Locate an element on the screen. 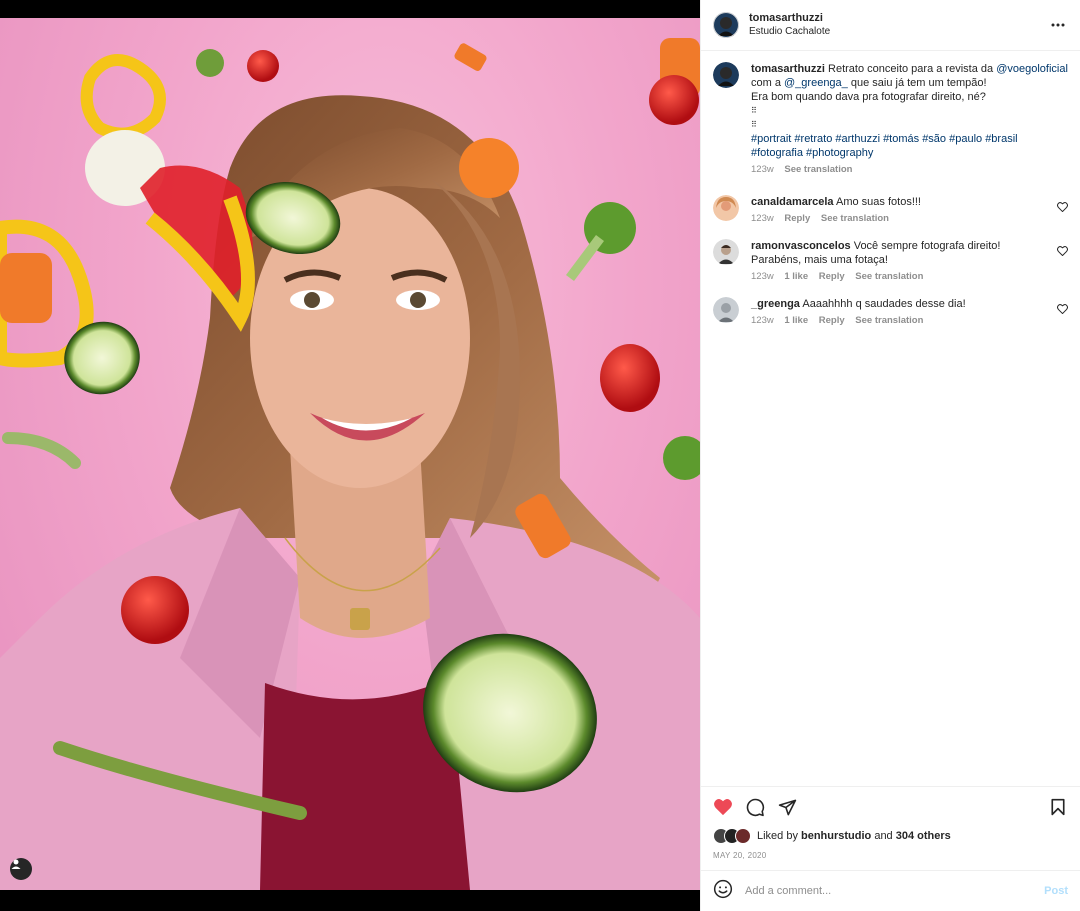 The height and width of the screenshot is (911, 1080). likes-prefix: Liked by is located at coordinates (777, 836).